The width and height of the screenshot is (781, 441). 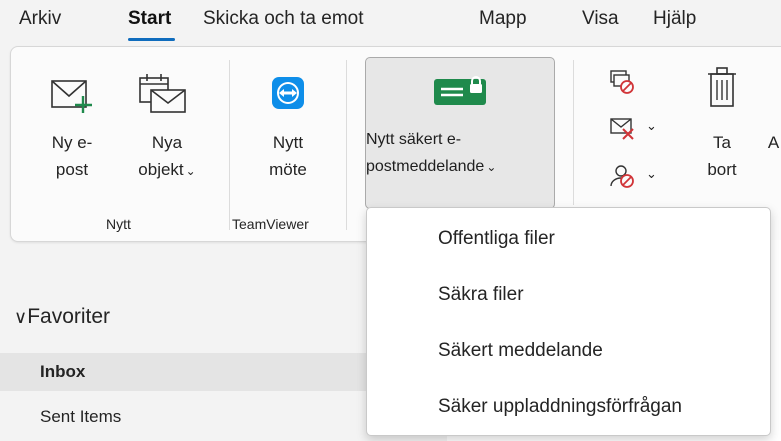 I want to click on tab-hjalp: Hjälp, so click(x=674, y=19).